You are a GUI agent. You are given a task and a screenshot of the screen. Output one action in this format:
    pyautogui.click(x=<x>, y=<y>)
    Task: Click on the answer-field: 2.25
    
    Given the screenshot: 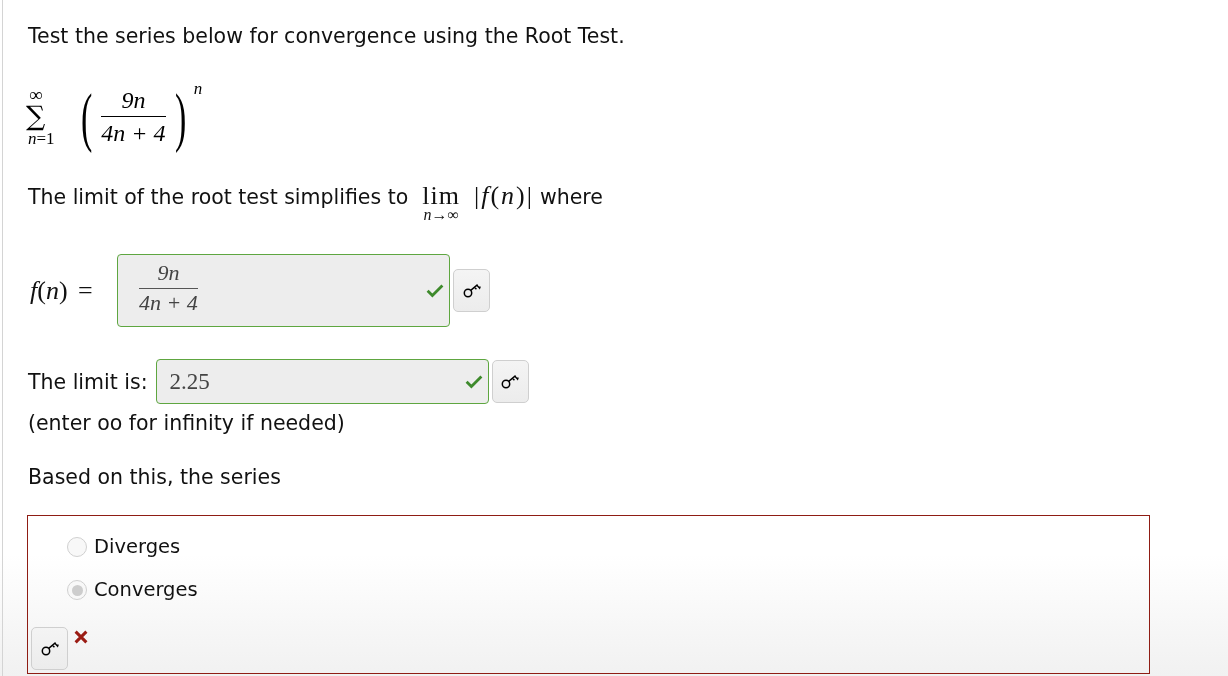 What is the action you would take?
    pyautogui.click(x=322, y=381)
    